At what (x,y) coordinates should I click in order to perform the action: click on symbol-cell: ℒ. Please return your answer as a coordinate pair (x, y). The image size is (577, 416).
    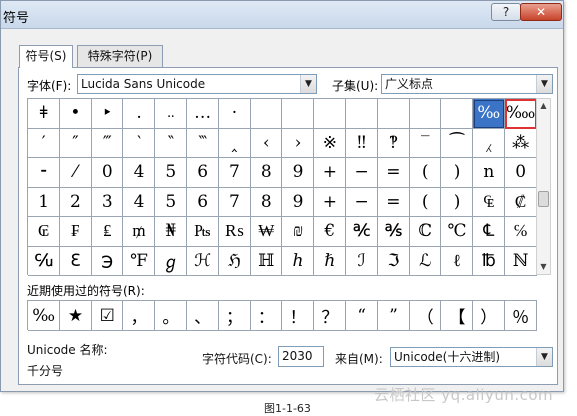
    Looking at the image, I should click on (425, 261).